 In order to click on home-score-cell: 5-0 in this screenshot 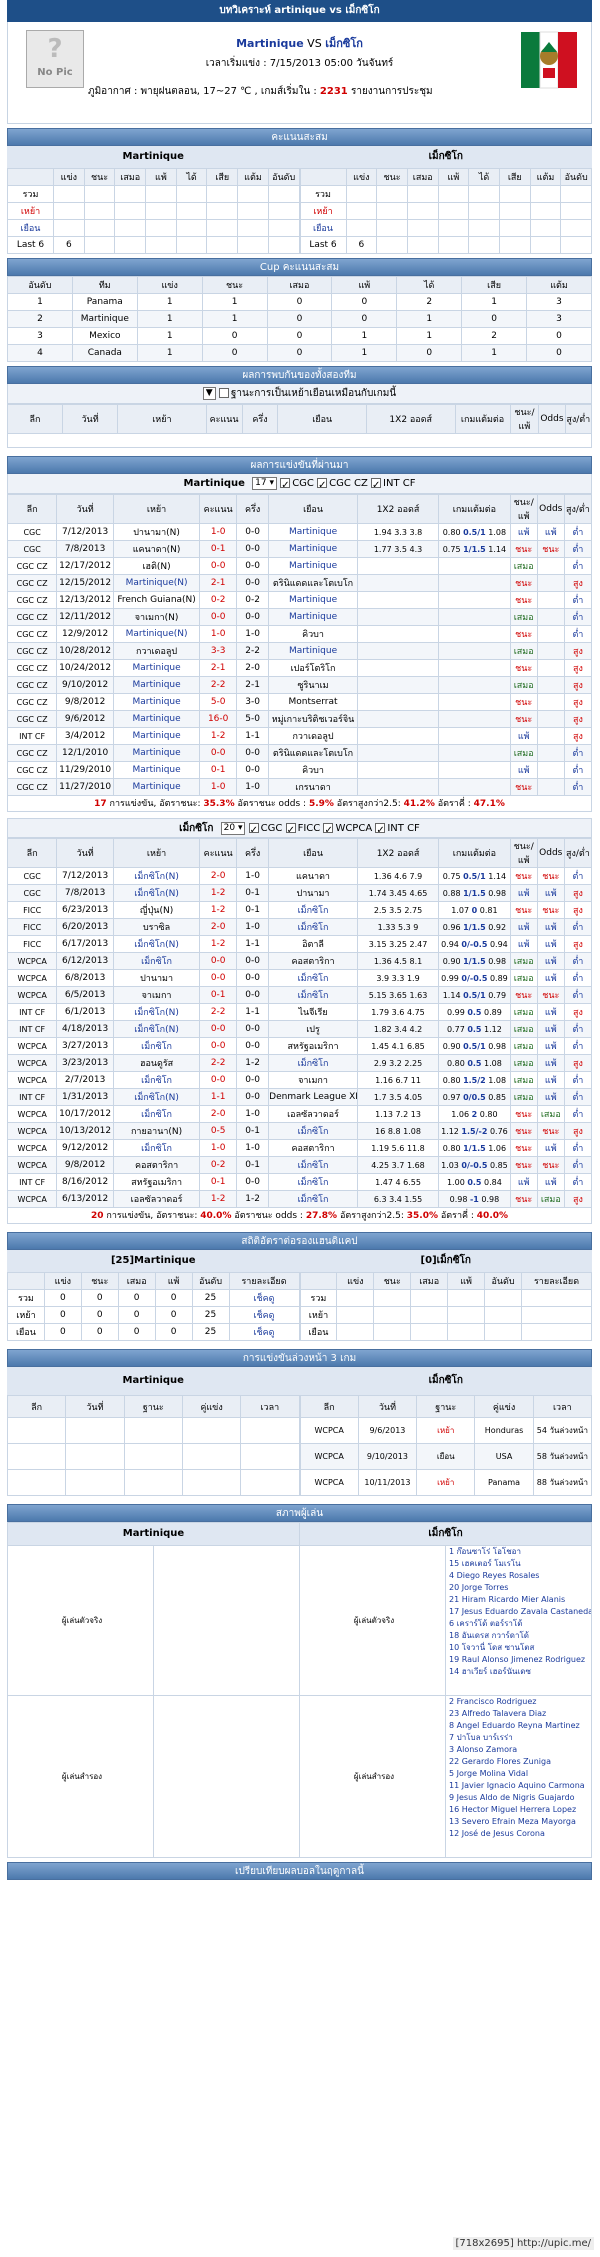, I will do `click(218, 702)`.